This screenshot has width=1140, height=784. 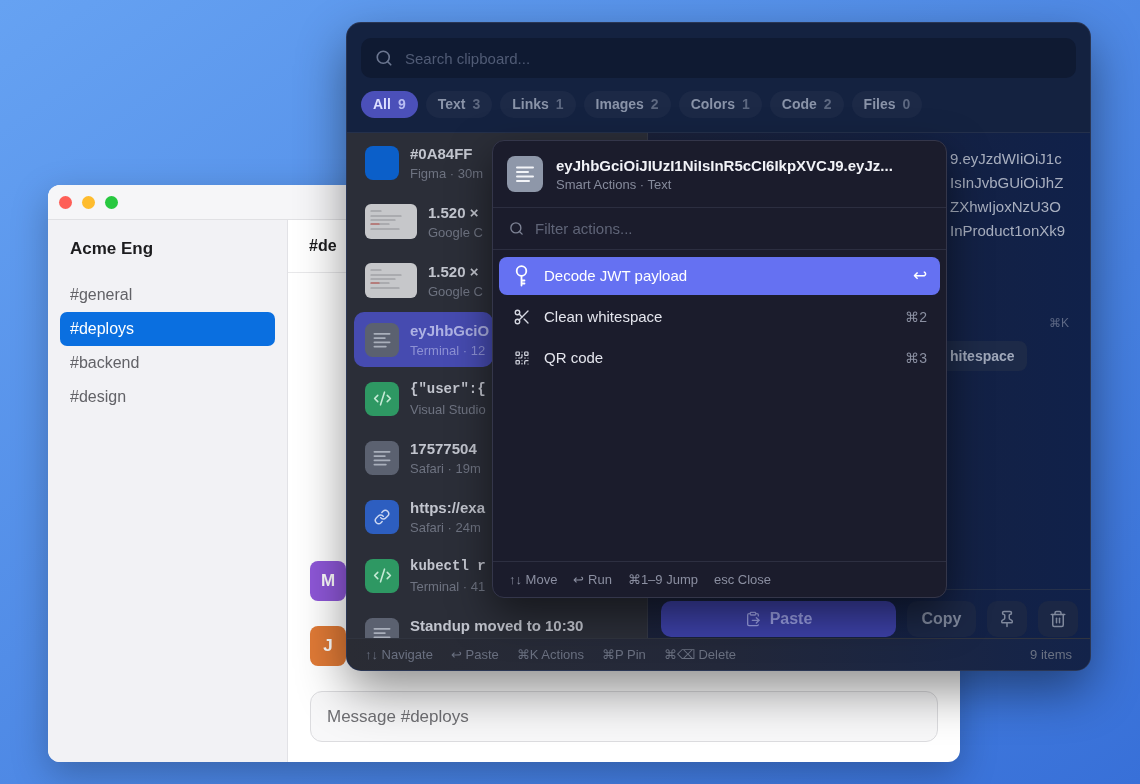 I want to click on pin-button, so click(x=1007, y=619).